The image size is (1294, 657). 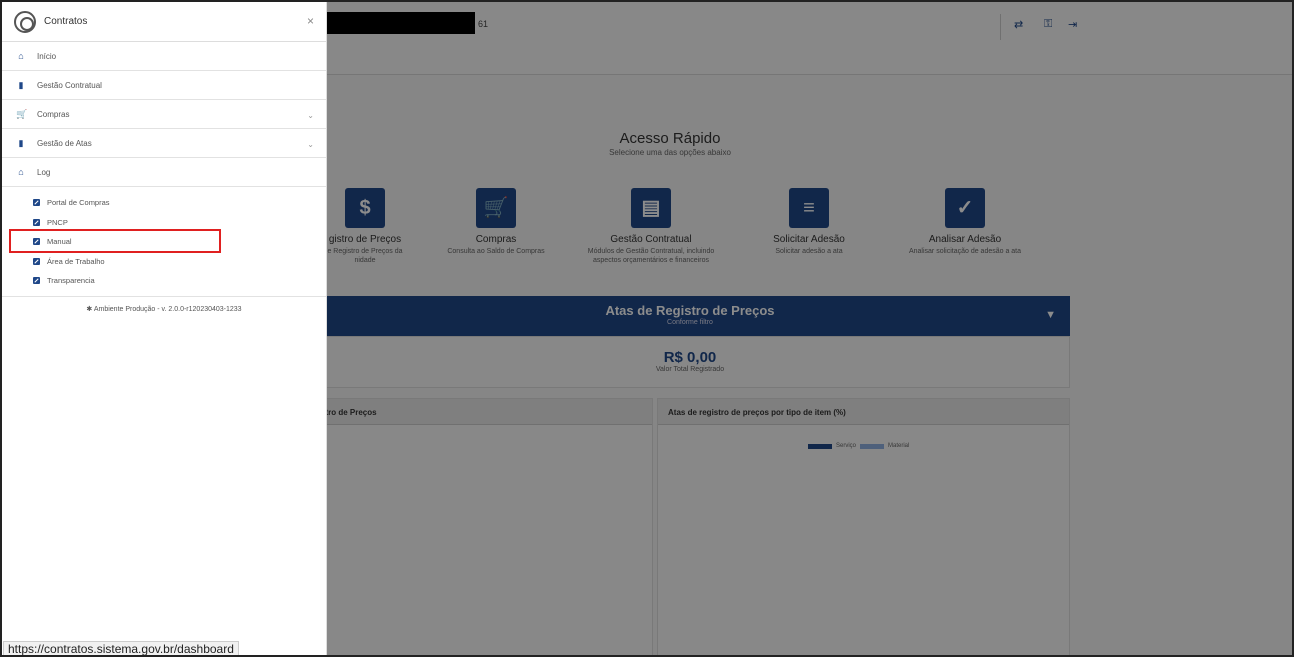 What do you see at coordinates (76, 261) in the screenshot?
I see `link-label: Área de Trabalho` at bounding box center [76, 261].